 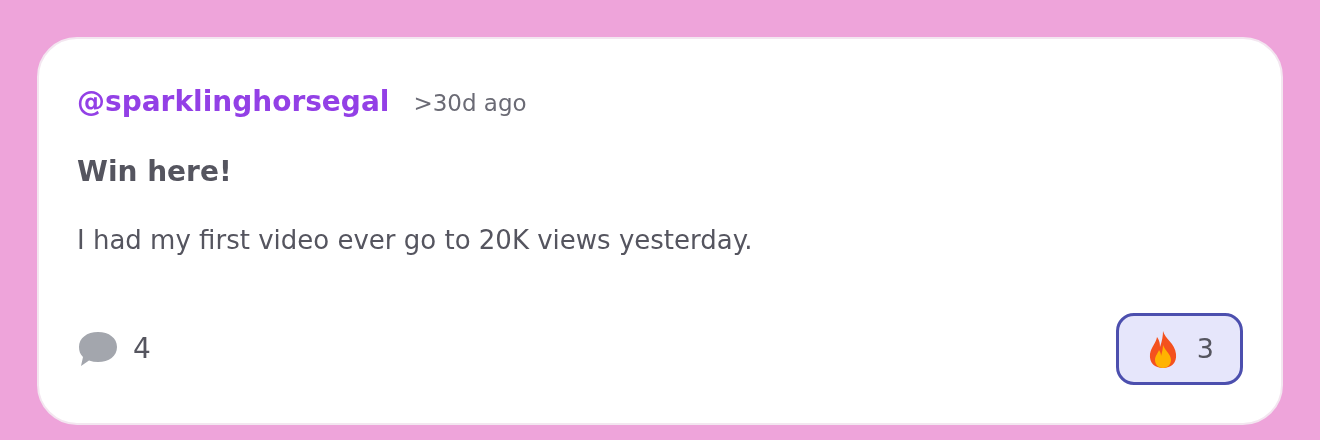 What do you see at coordinates (470, 103) in the screenshot?
I see `timestamp: >30d ago` at bounding box center [470, 103].